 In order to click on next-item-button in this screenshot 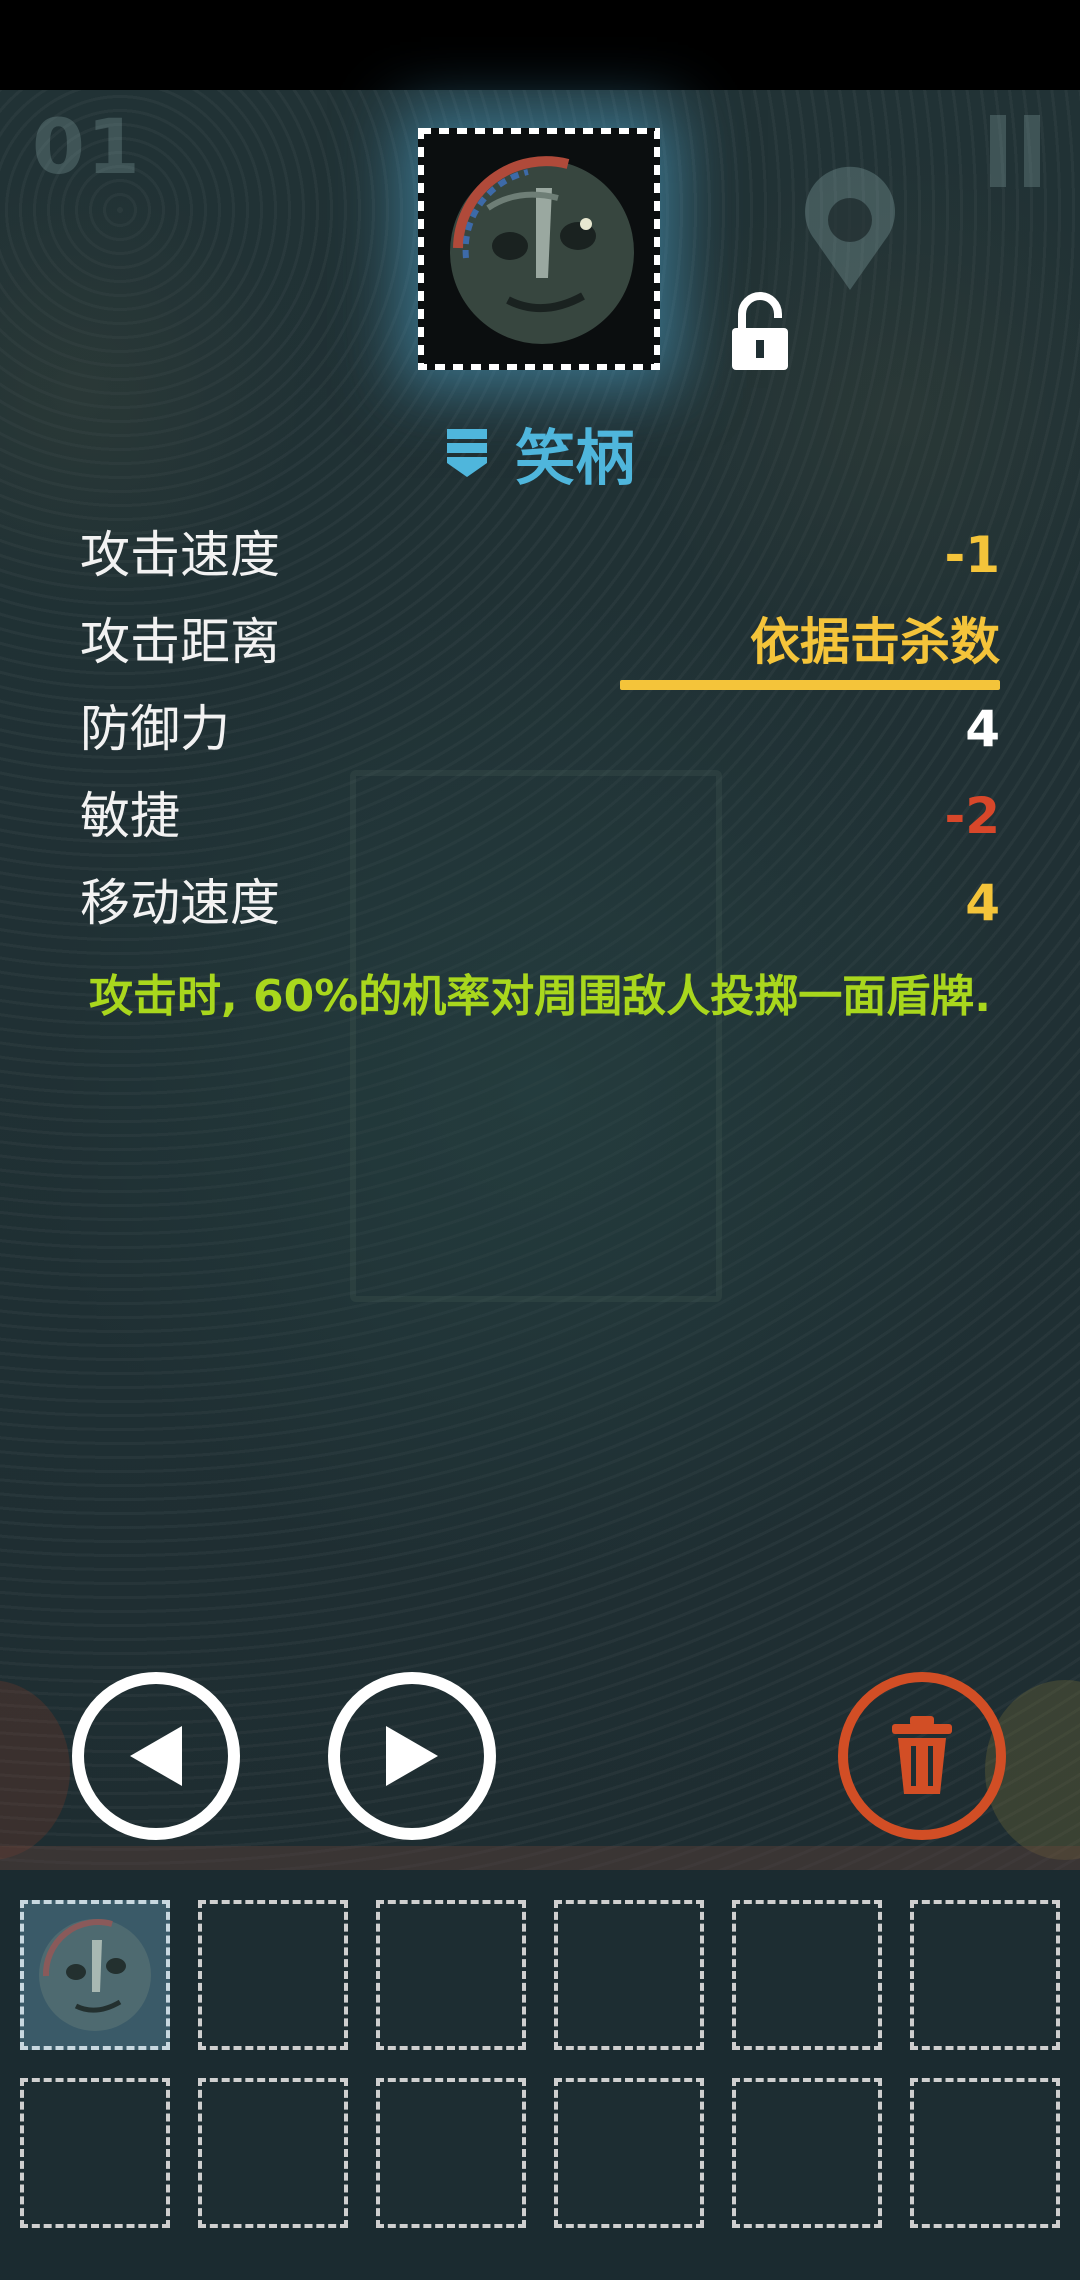, I will do `click(412, 1756)`.